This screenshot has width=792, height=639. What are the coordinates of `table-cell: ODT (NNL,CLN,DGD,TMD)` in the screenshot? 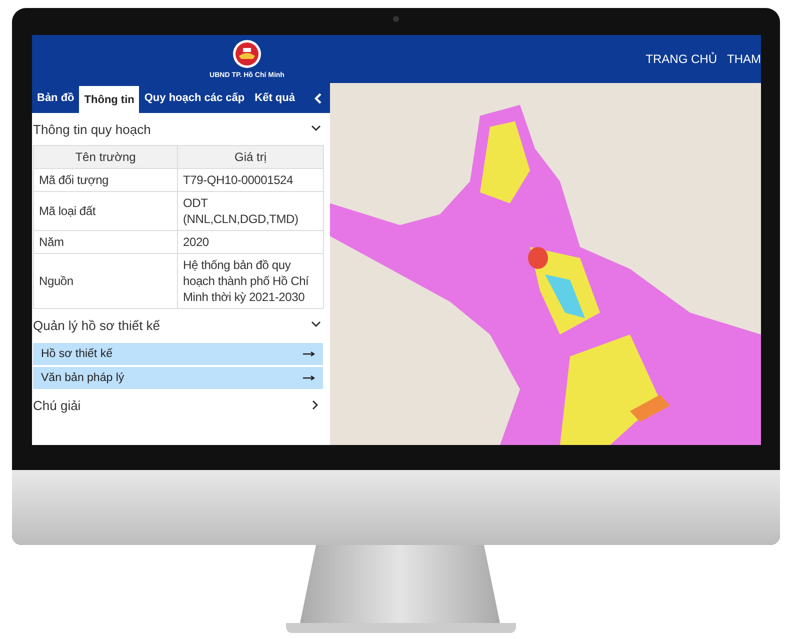 It's located at (251, 211).